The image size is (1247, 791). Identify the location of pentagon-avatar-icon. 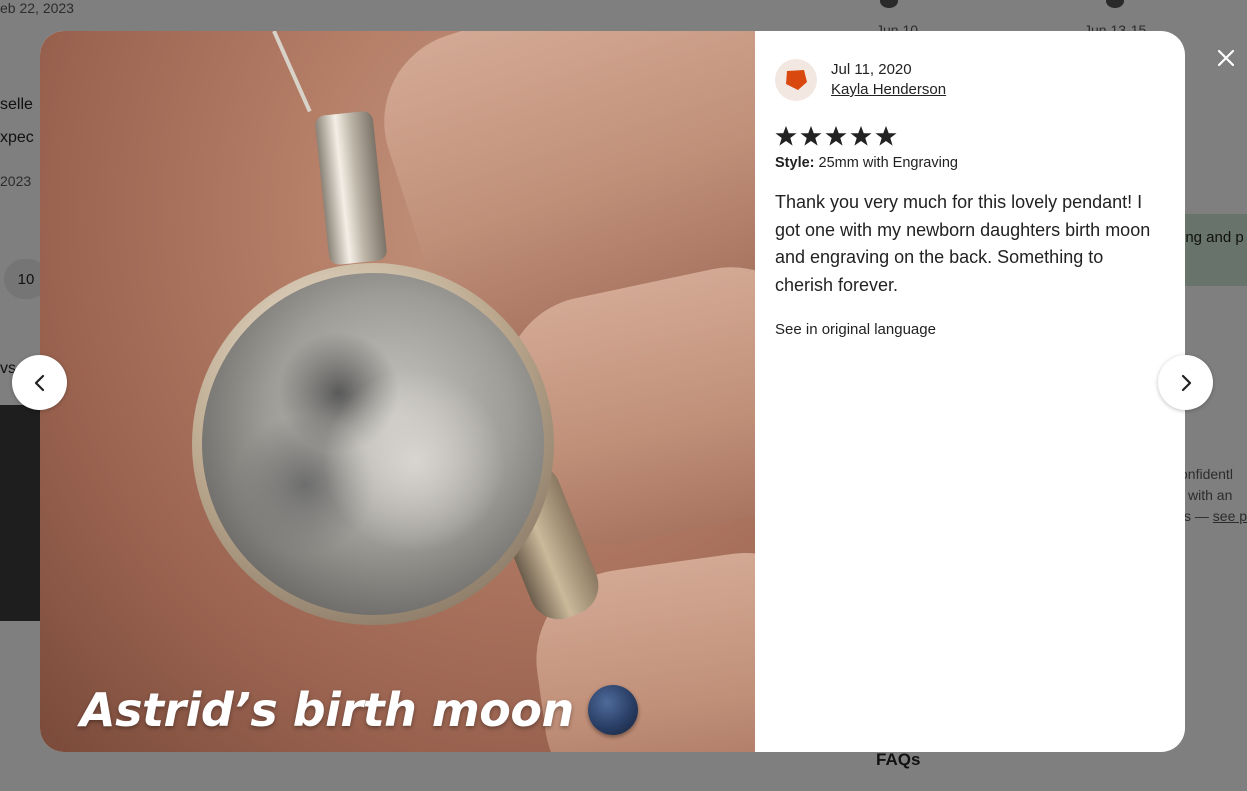
(796, 80).